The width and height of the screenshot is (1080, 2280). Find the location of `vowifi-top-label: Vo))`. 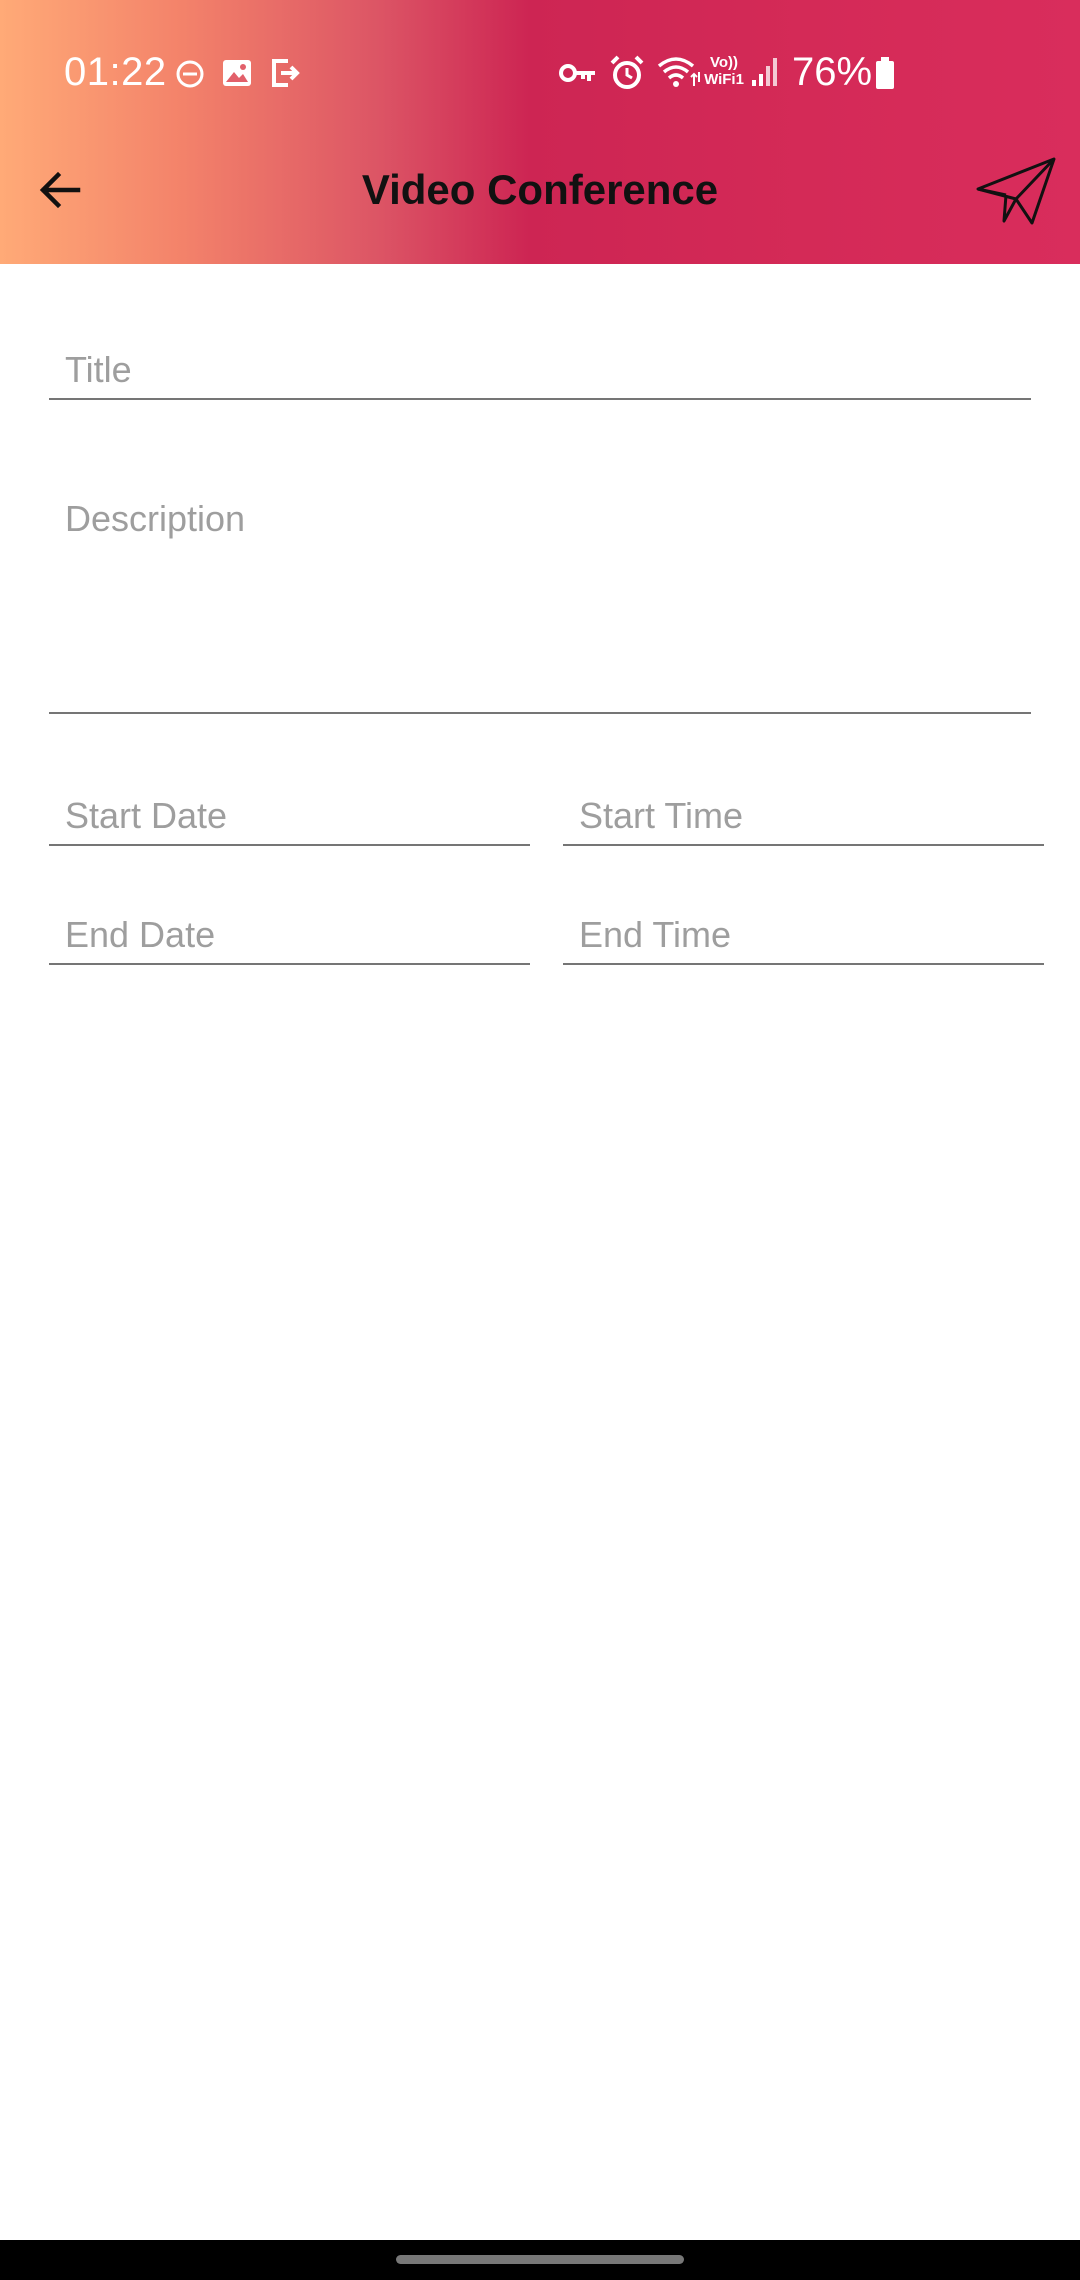

vowifi-top-label: Vo)) is located at coordinates (724, 62).